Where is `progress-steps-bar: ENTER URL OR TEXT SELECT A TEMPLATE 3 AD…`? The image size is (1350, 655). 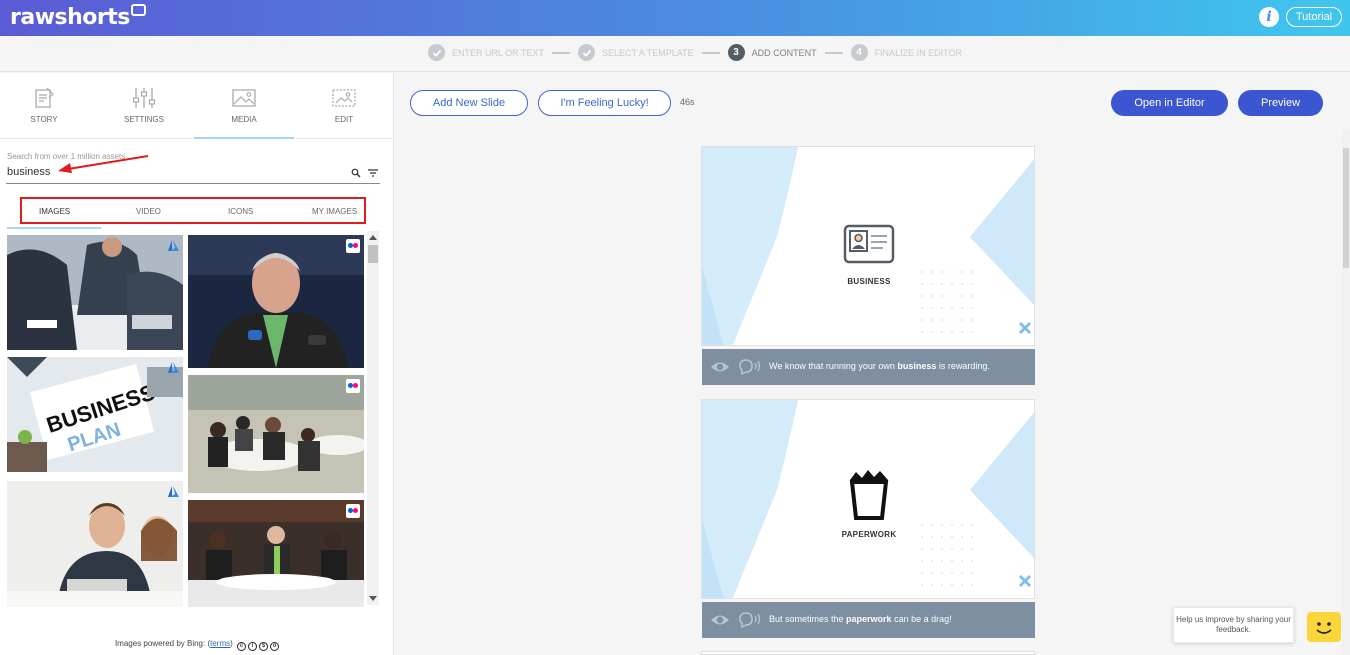 progress-steps-bar: ENTER URL OR TEXT SELECT A TEMPLATE 3 AD… is located at coordinates (675, 54).